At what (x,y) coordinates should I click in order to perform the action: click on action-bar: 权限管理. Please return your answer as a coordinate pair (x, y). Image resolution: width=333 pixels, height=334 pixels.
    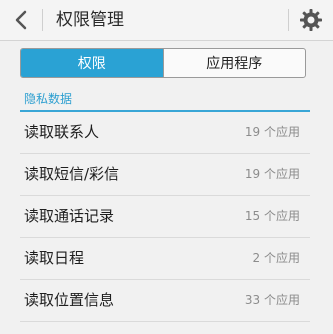
    Looking at the image, I should click on (166, 20).